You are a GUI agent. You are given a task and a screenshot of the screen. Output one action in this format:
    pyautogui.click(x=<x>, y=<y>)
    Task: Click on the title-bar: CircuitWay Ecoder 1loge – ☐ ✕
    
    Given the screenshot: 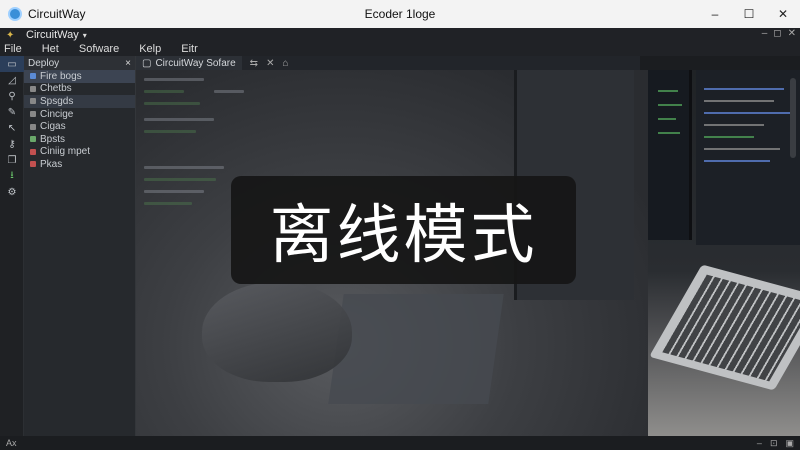 What is the action you would take?
    pyautogui.click(x=400, y=14)
    